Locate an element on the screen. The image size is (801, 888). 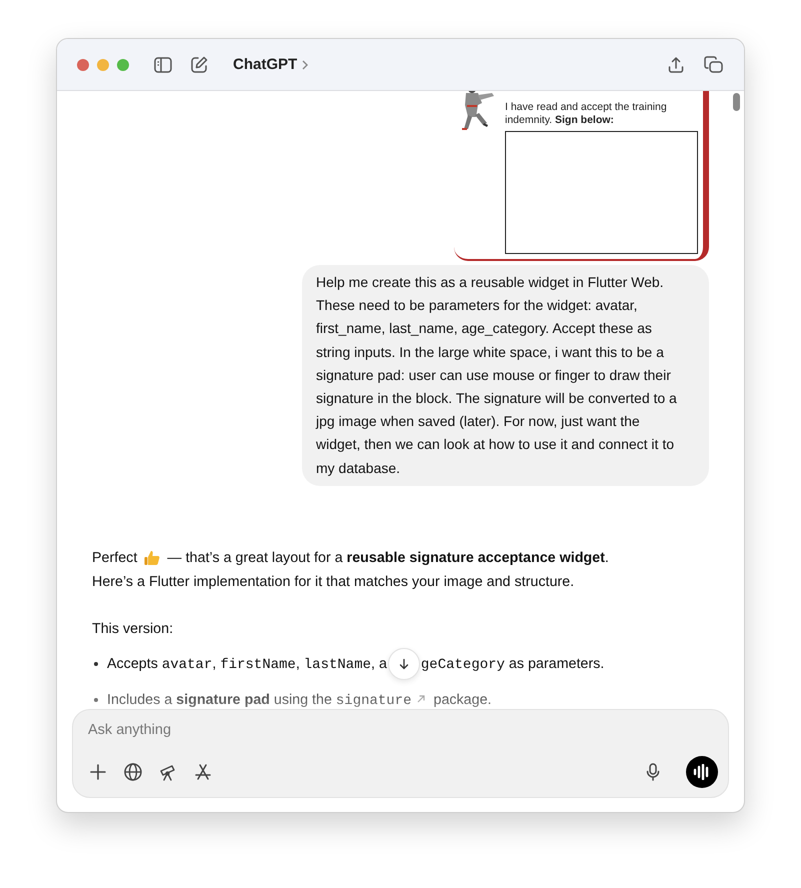
bullet-text: Accepts avatar, firstName, lastName, a geCategory as parameters. is located at coordinates (355, 664).